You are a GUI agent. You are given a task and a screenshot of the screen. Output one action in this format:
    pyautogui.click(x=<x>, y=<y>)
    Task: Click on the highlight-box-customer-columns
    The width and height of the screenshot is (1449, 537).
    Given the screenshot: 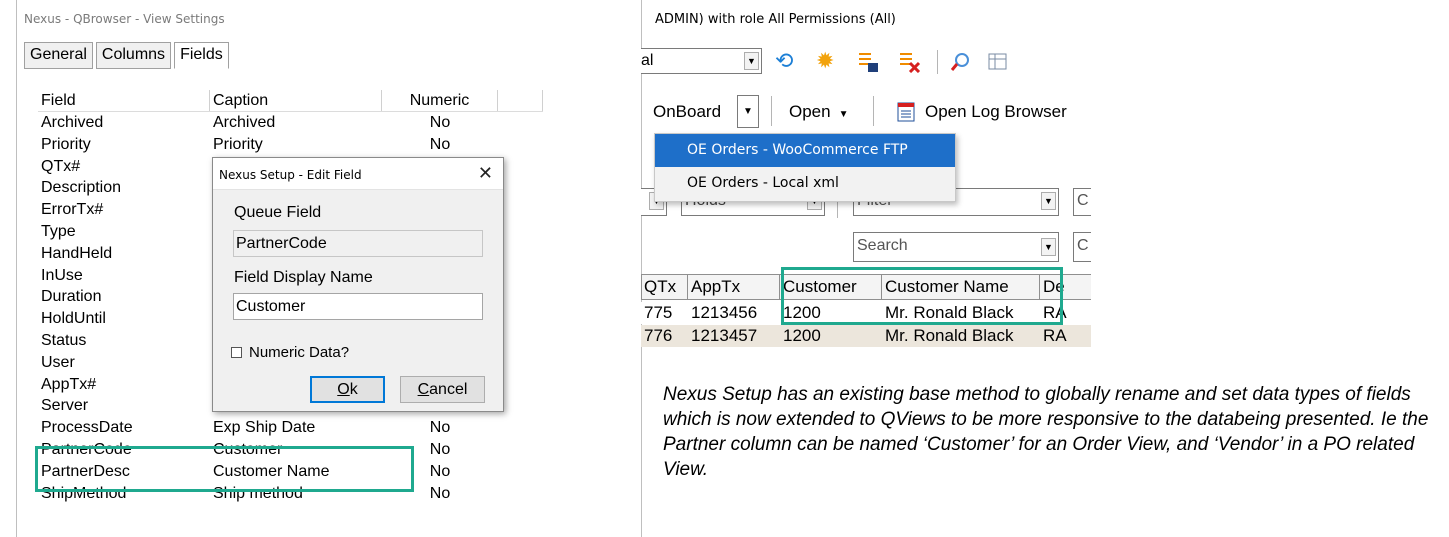 What is the action you would take?
    pyautogui.click(x=922, y=296)
    